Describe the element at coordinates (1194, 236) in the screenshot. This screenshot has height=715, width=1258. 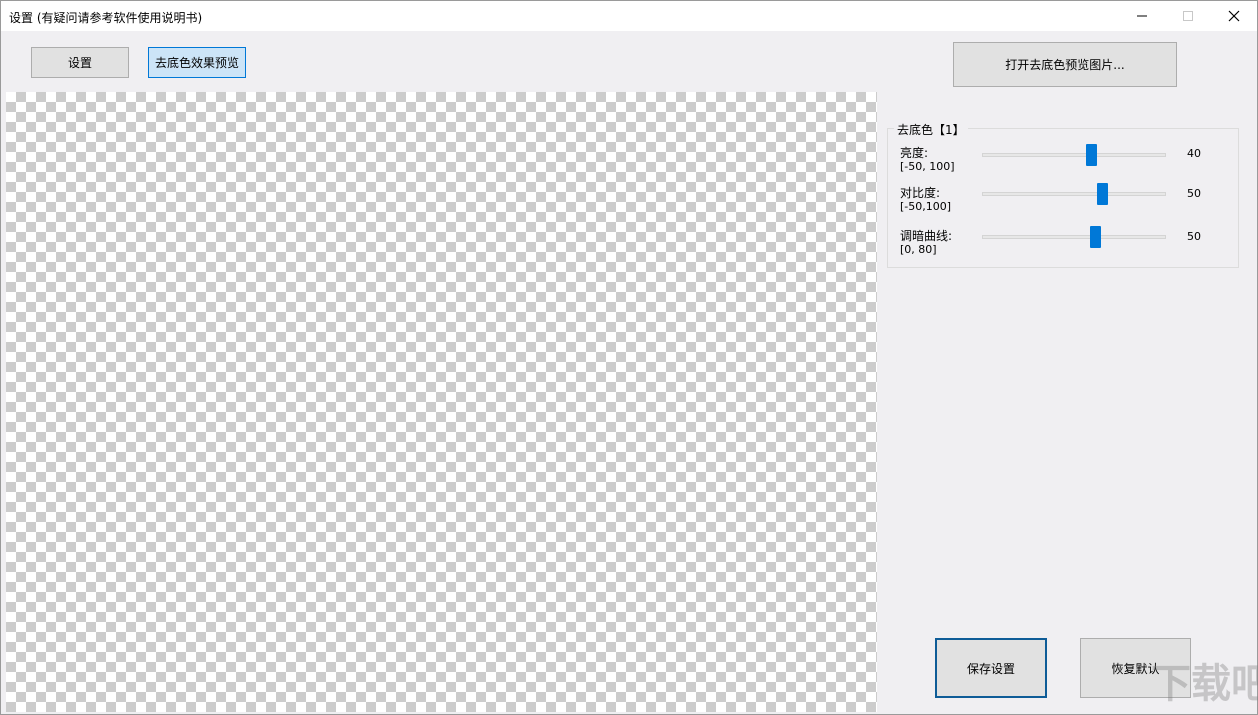
I see `darken-curve-value: 50` at that location.